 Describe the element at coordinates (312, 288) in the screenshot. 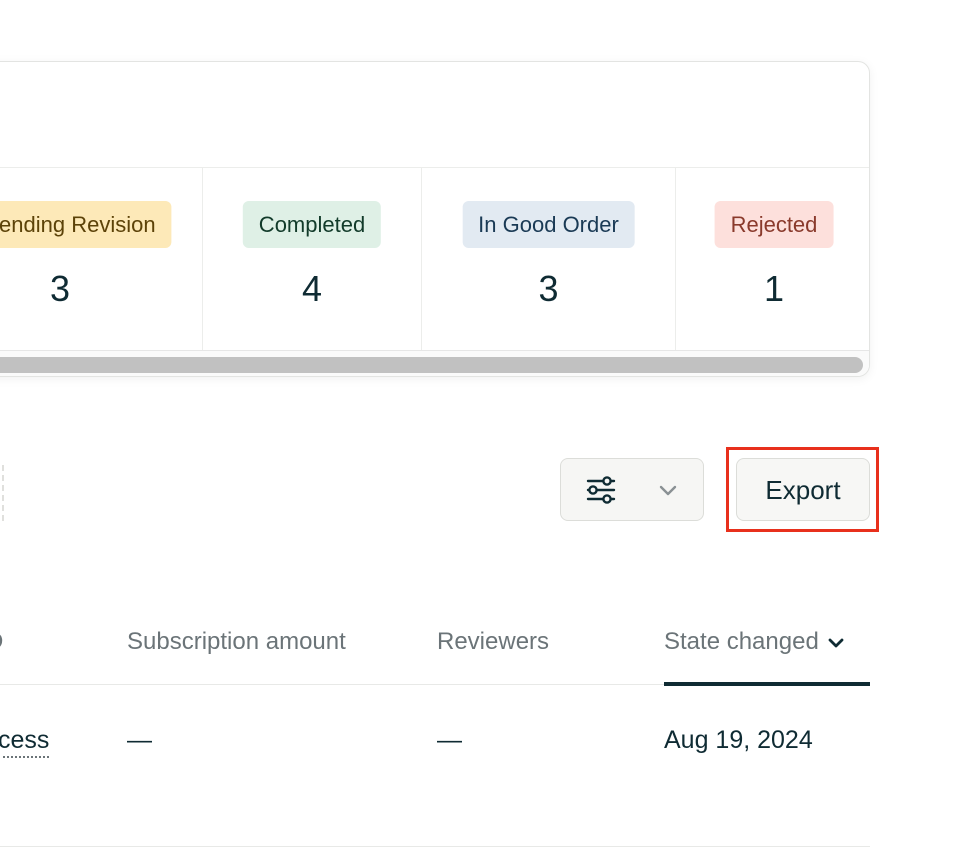

I see `status-count: 4` at that location.